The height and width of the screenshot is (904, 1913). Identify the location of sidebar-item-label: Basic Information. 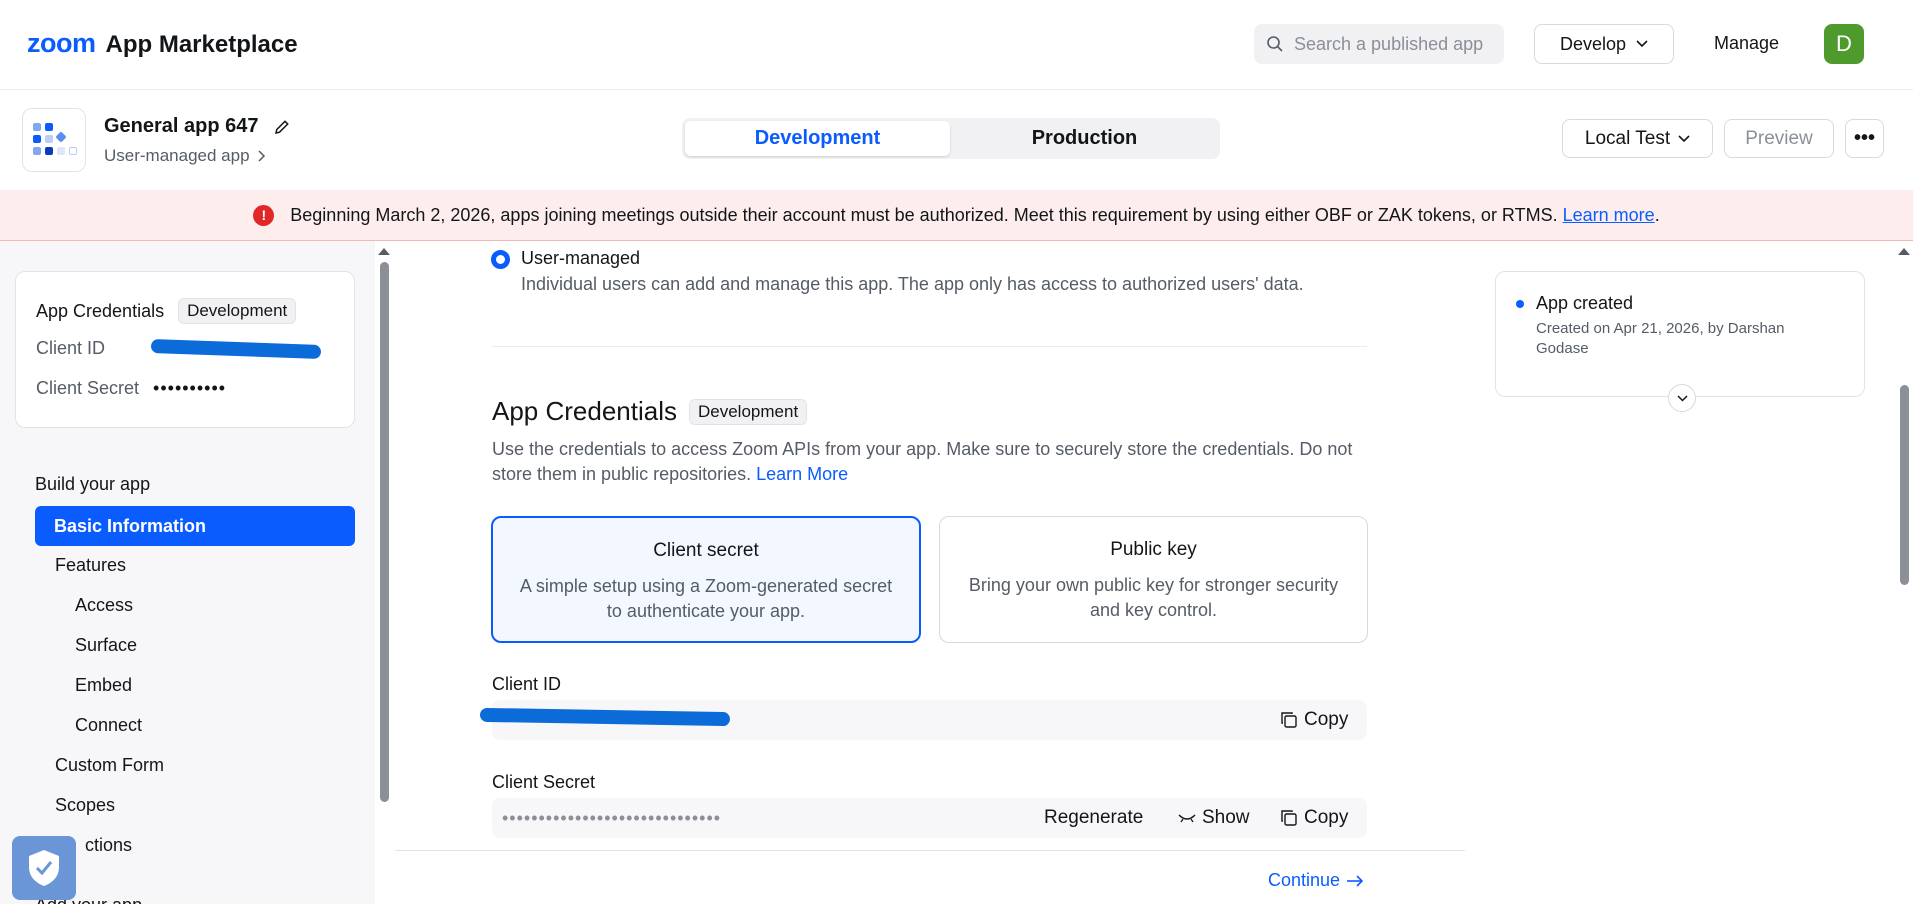
(130, 525).